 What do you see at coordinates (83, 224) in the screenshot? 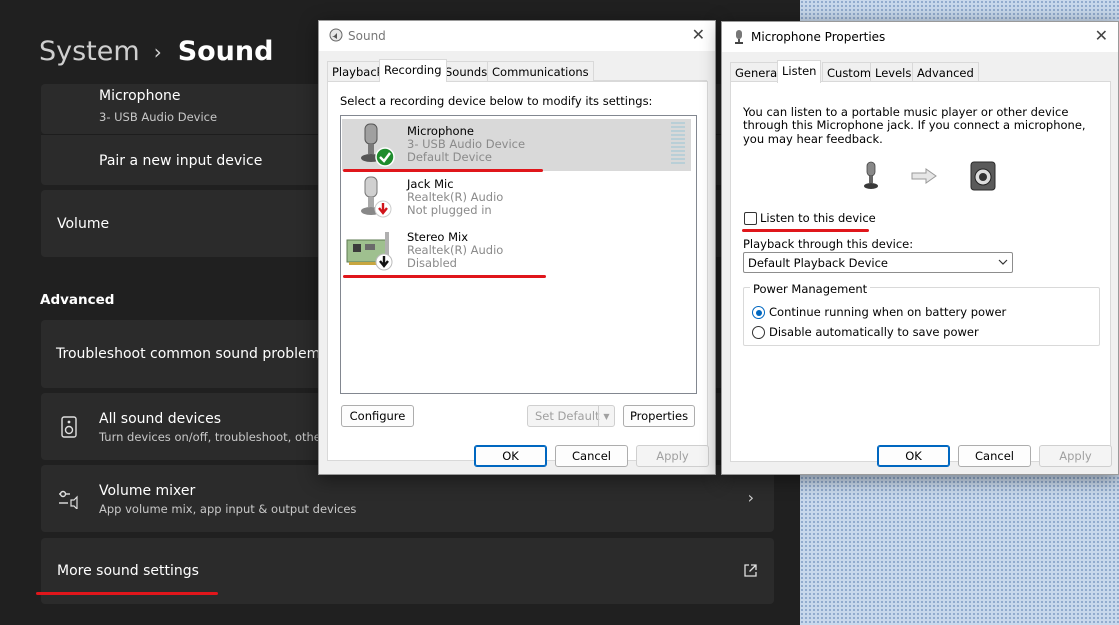
I see `volume-label: Volume` at bounding box center [83, 224].